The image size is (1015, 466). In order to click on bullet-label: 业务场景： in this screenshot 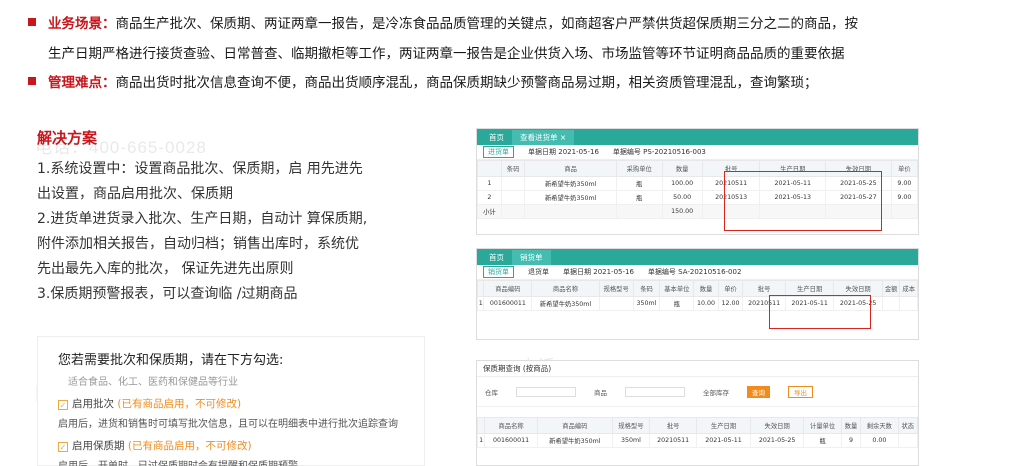, I will do `click(82, 24)`.